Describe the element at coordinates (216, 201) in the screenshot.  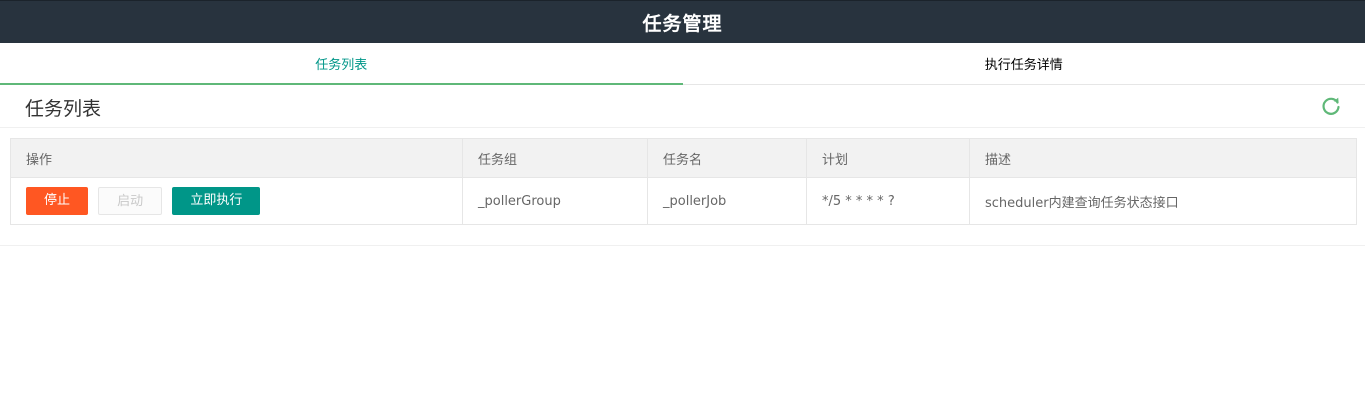
I see `run-now-button: 立即执行` at that location.